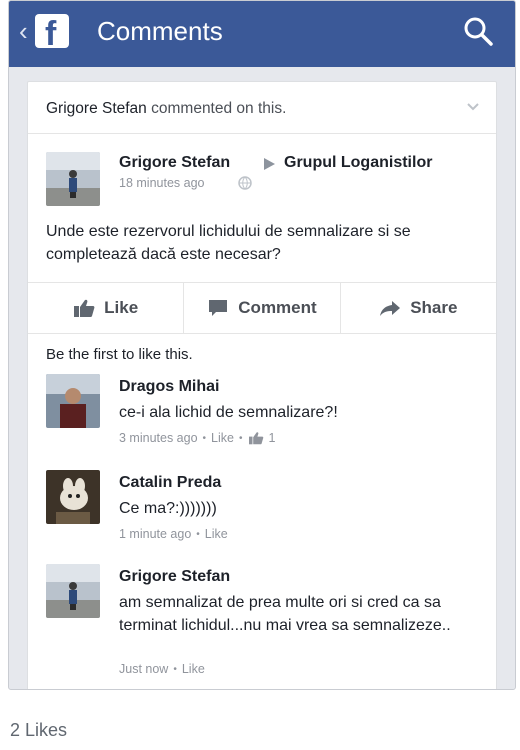 The width and height of the screenshot is (520, 750). Describe the element at coordinates (52, 31) in the screenshot. I see `facebook-logo: f` at that location.